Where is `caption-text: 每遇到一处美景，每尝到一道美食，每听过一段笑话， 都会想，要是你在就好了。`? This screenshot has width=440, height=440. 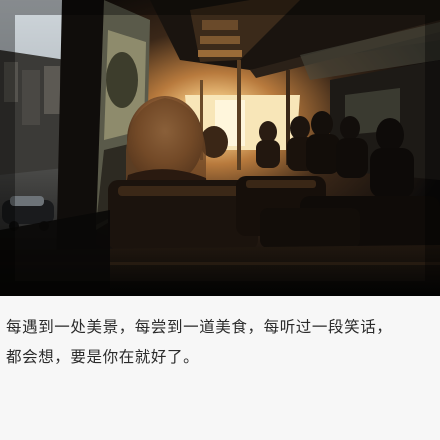 caption-text: 每遇到一处美景，每尝到一道美食，每听过一段笑话， 都会想，要是你在就好了。 is located at coordinates (220, 342).